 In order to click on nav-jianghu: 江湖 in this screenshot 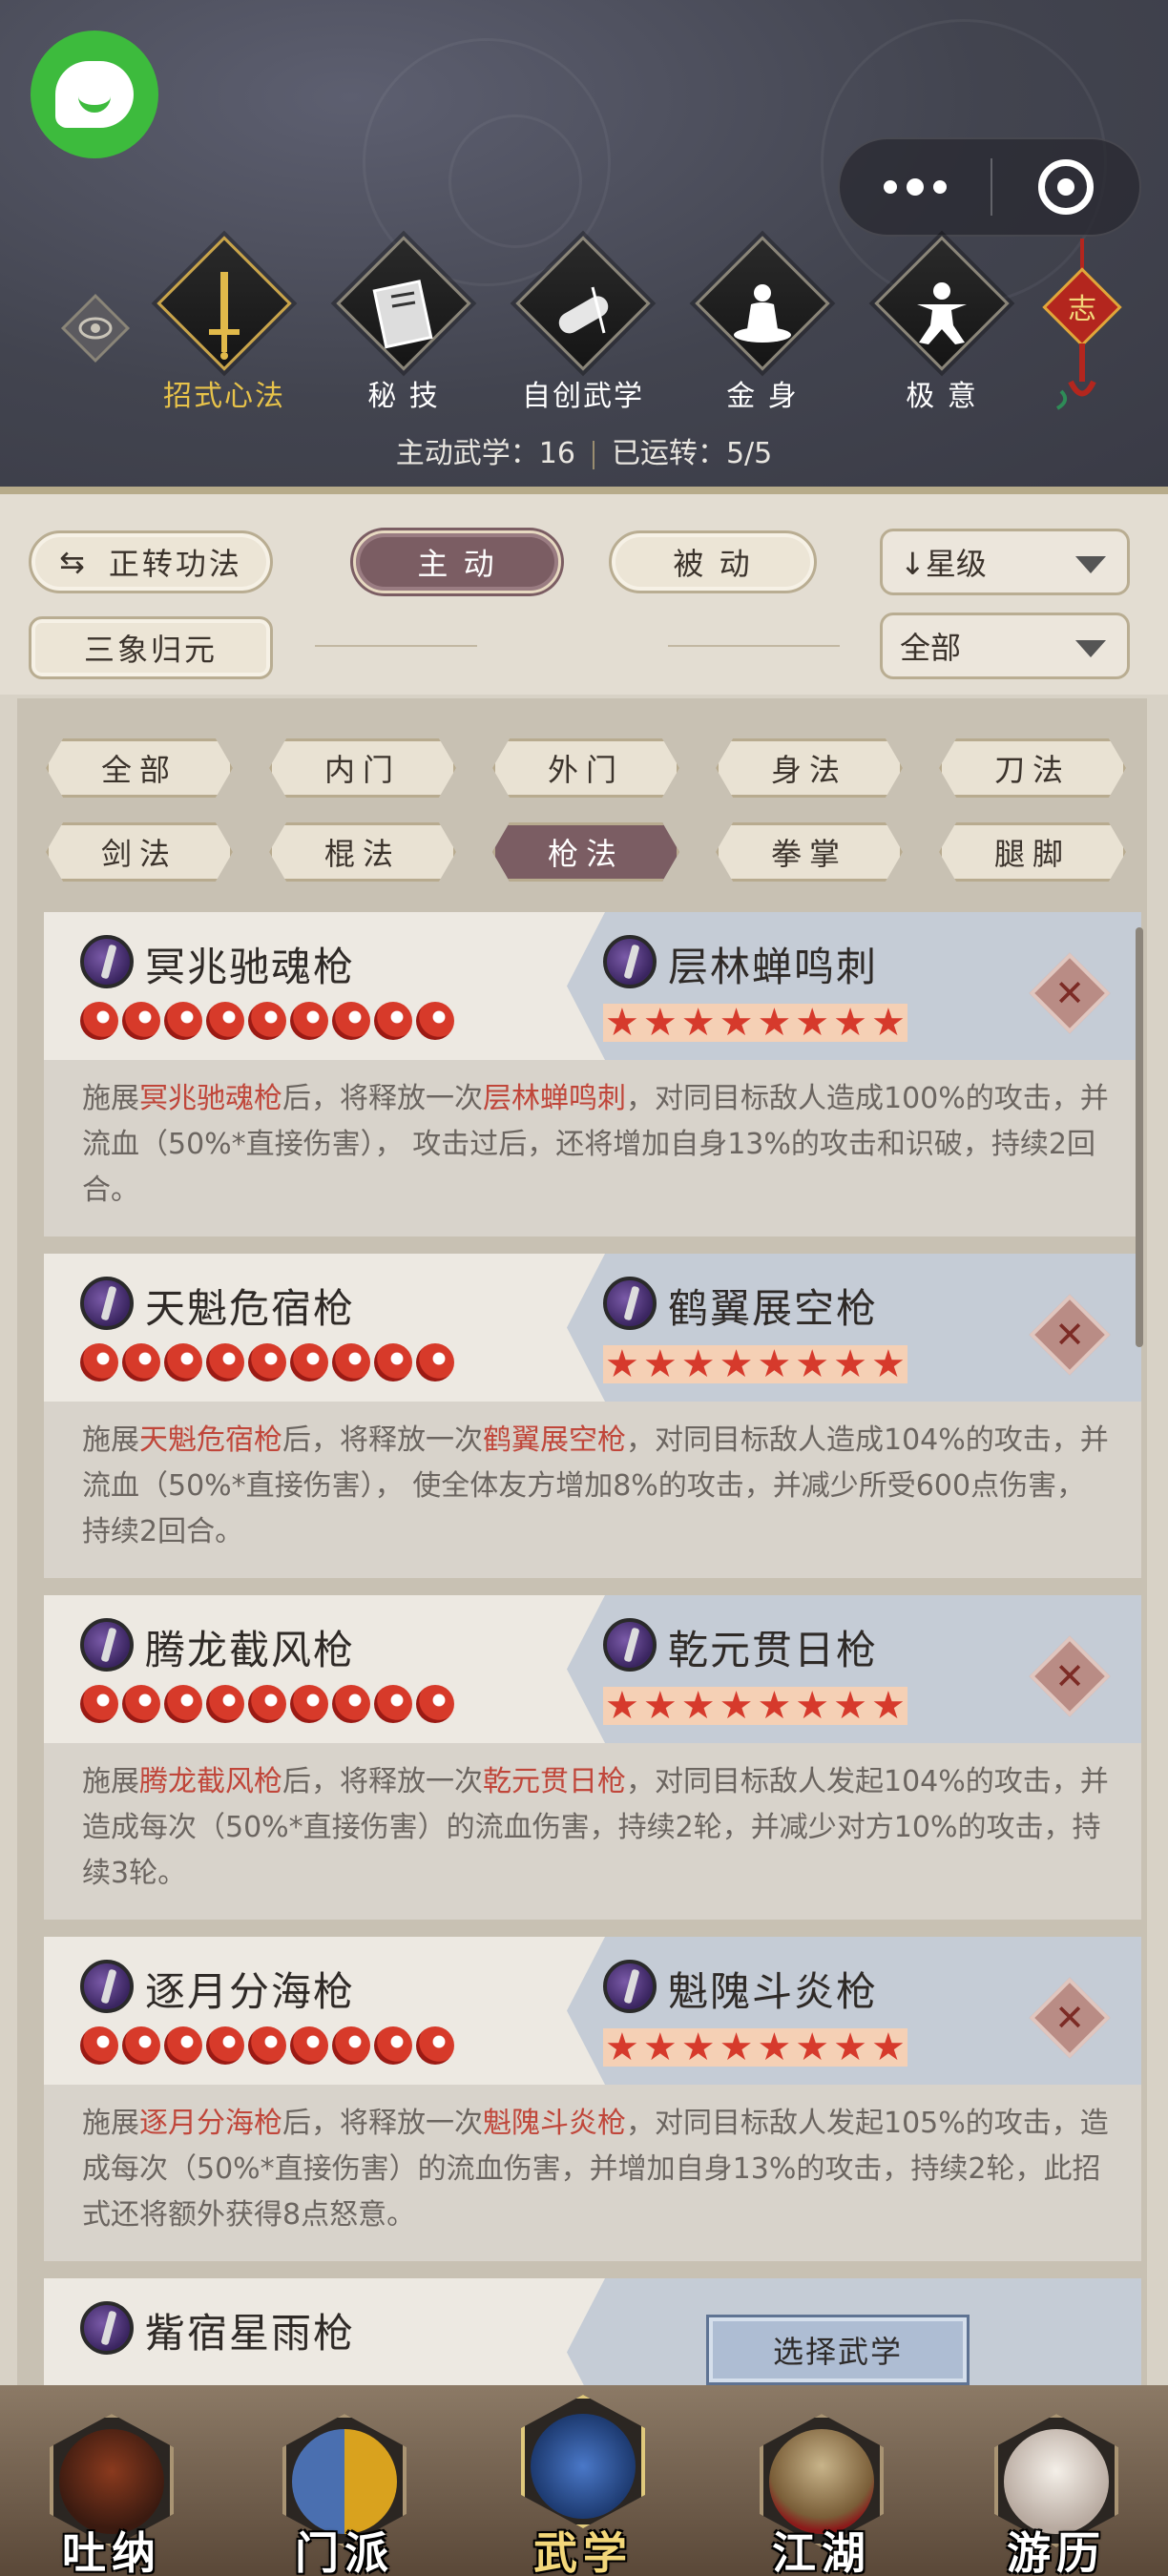, I will do `click(821, 2485)`.